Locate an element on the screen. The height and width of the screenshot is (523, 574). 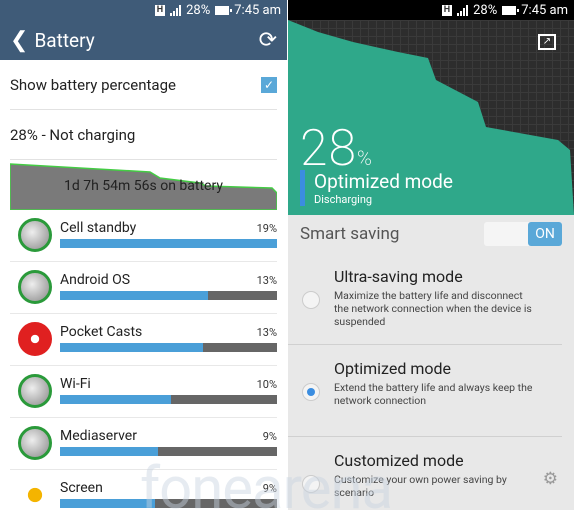
show-percentage-checkbox: ✓ is located at coordinates (269, 84).